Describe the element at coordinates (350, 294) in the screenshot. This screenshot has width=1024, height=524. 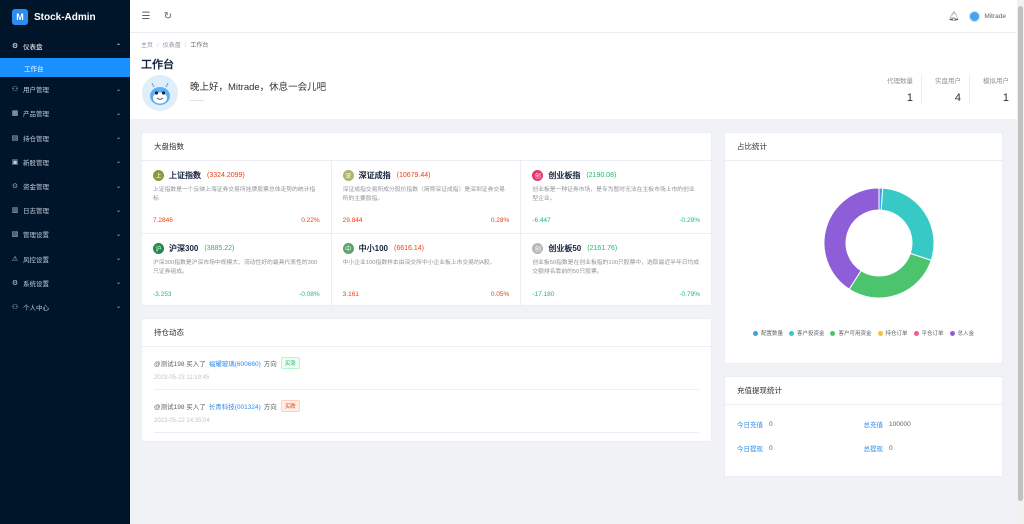
I see `index-change: 3.161` at that location.